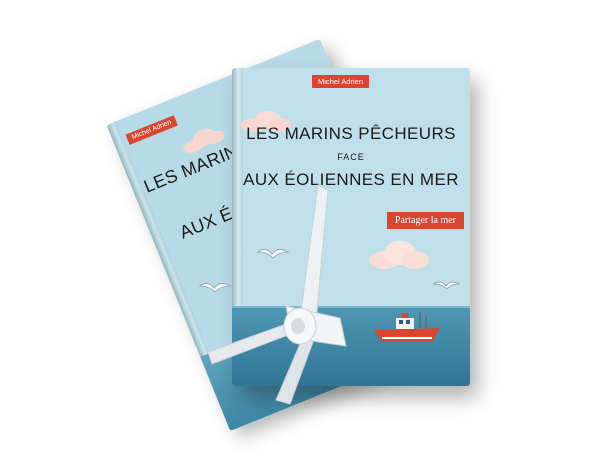  What do you see at coordinates (341, 81) in the screenshot?
I see `author-badge: Michel Adrien` at bounding box center [341, 81].